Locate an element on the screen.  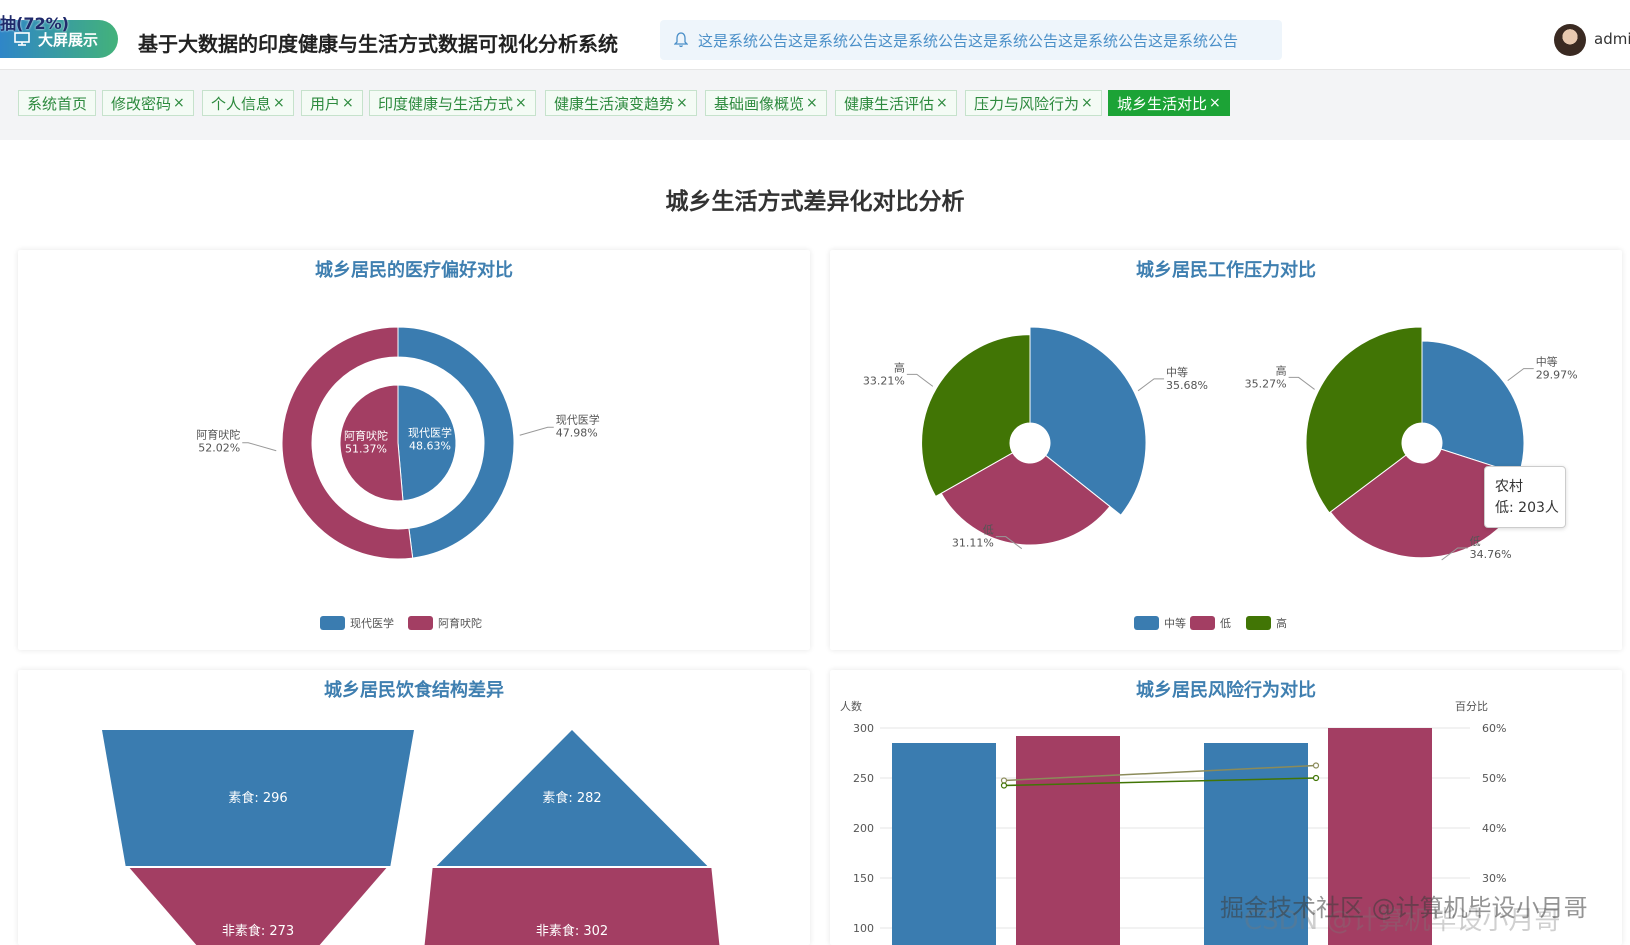
slice-percent: 35.27% is located at coordinates (1266, 383).